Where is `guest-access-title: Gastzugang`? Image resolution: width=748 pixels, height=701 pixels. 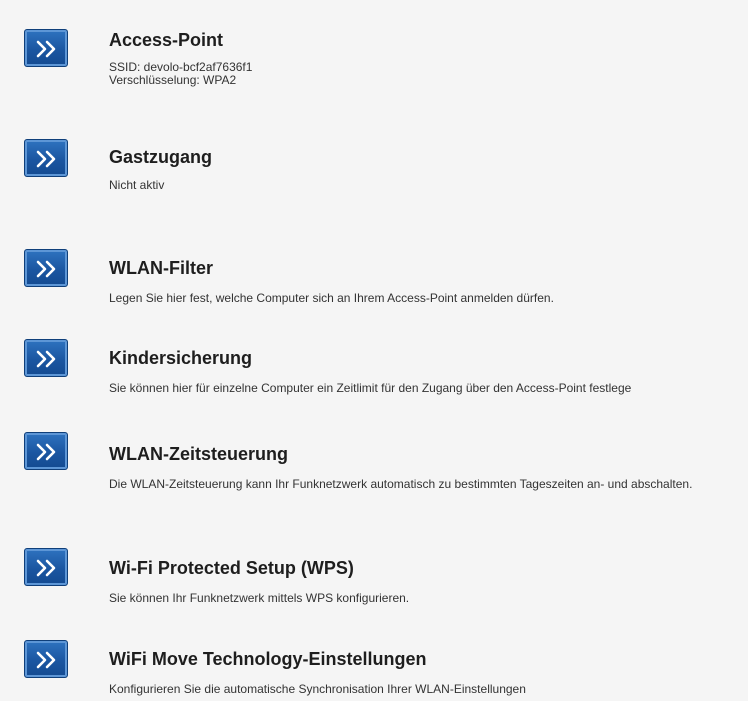
guest-access-title: Gastzugang is located at coordinates (161, 157).